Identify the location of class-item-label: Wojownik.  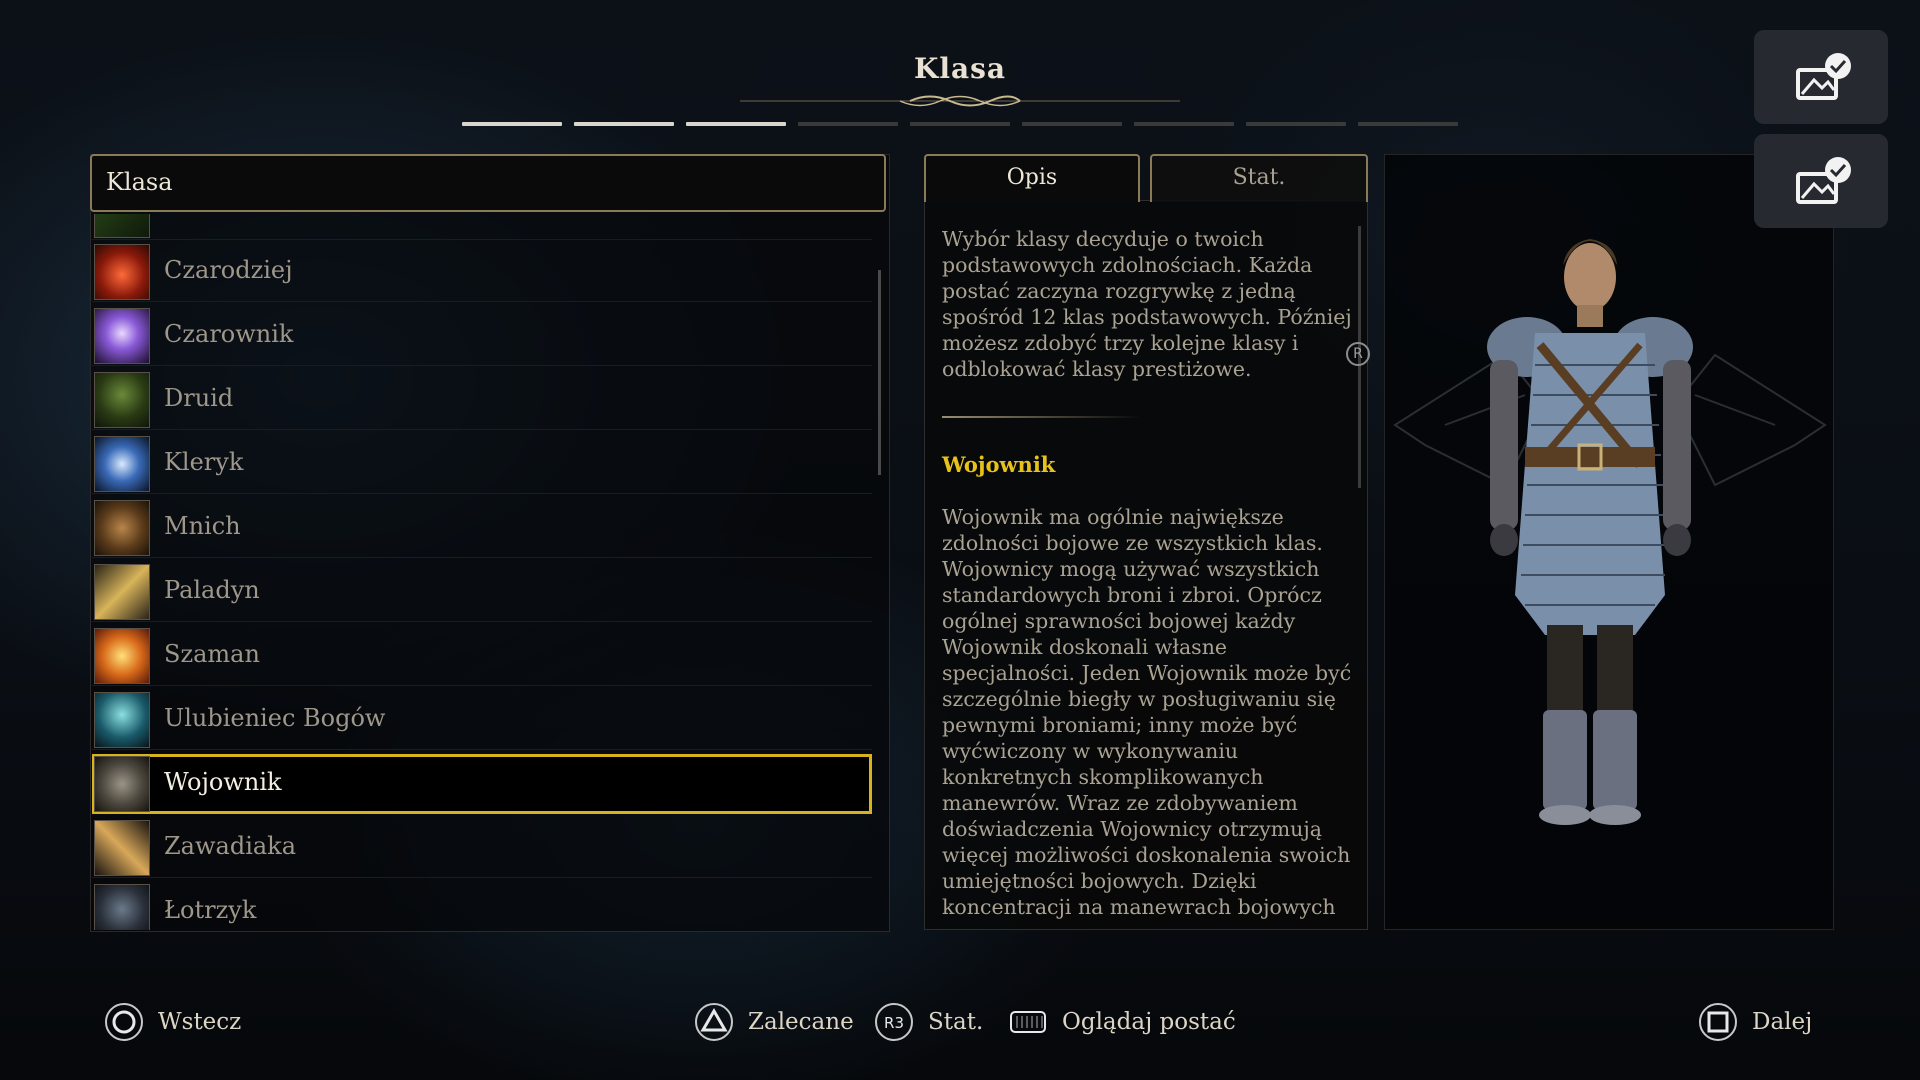
(223, 782).